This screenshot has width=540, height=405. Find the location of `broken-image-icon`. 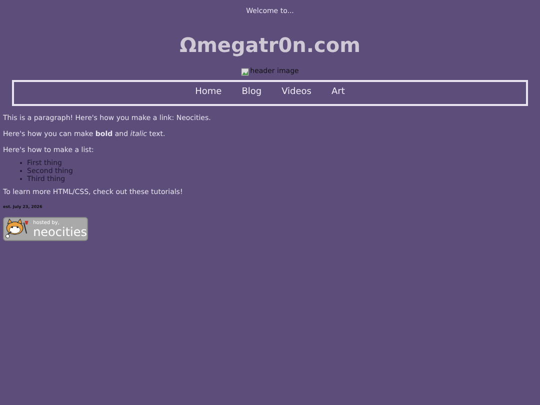

broken-image-icon is located at coordinates (245, 72).